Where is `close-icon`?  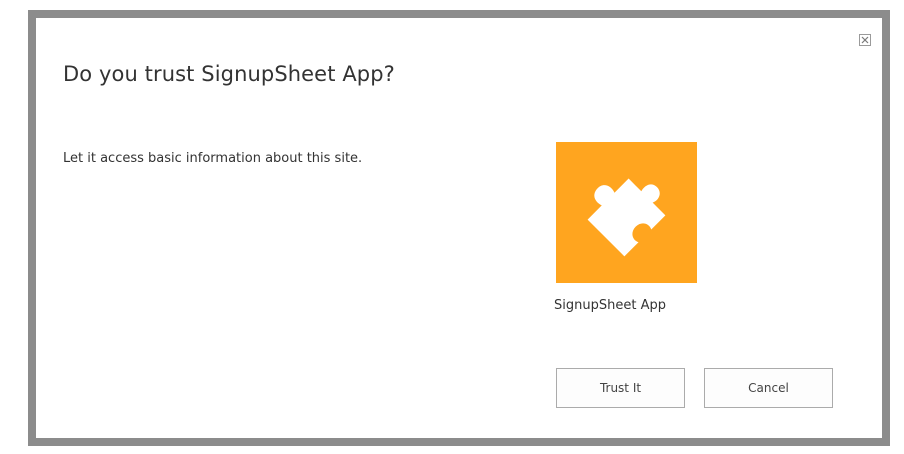
close-icon is located at coordinates (865, 40).